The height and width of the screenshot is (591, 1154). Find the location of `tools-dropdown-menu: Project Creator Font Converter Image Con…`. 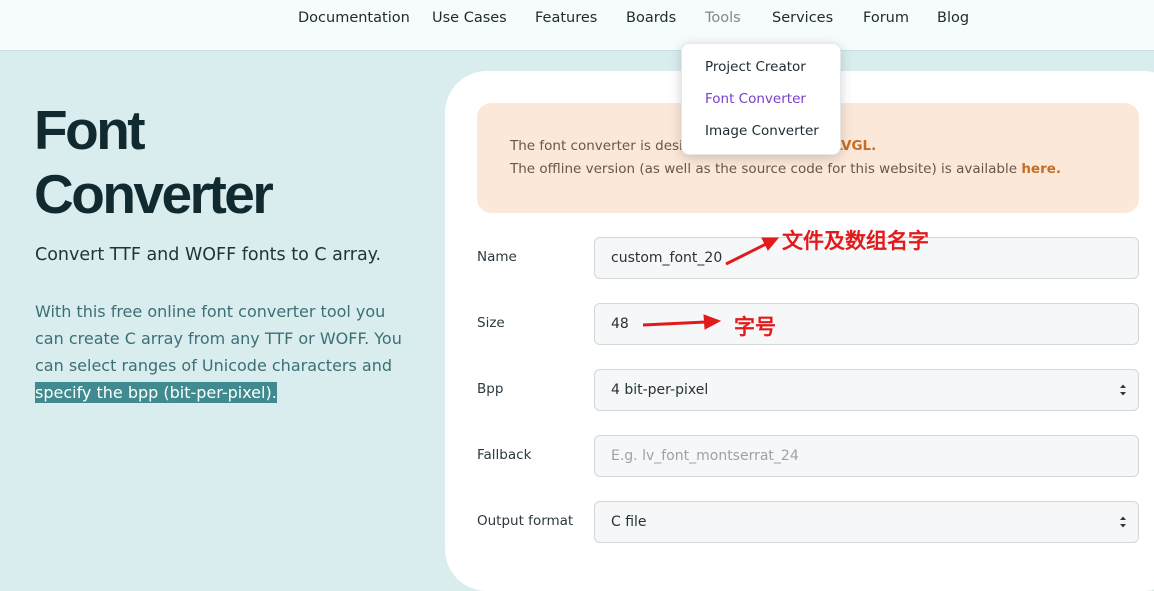

tools-dropdown-menu: Project Creator Font Converter Image Con… is located at coordinates (761, 99).